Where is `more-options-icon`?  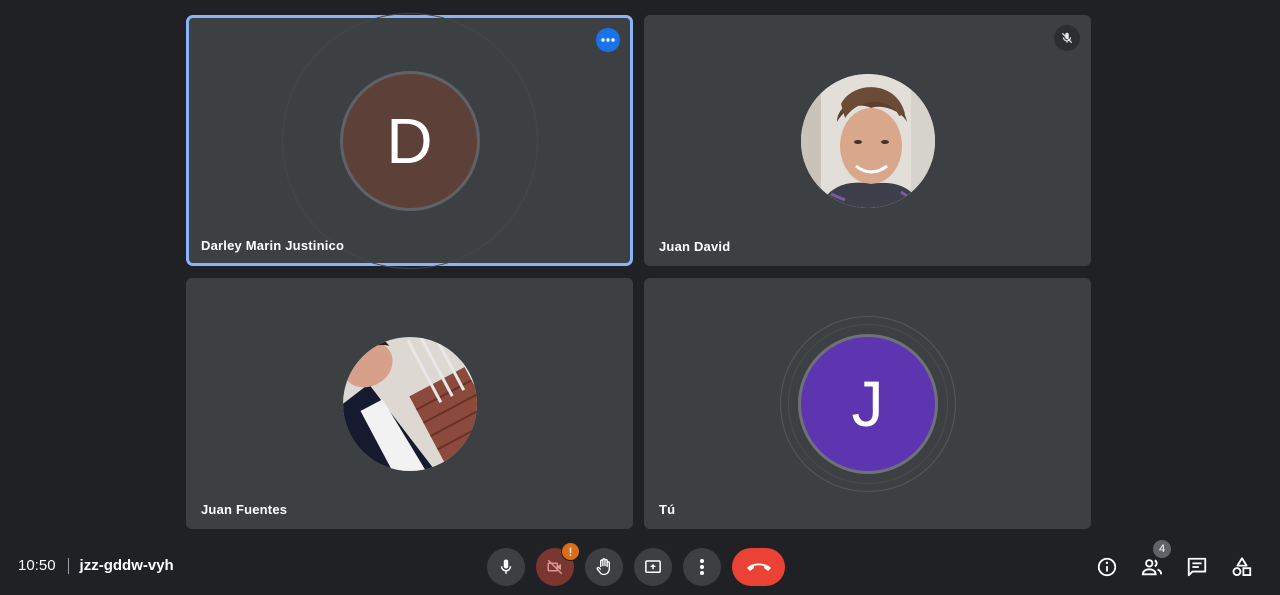 more-options-icon is located at coordinates (702, 567).